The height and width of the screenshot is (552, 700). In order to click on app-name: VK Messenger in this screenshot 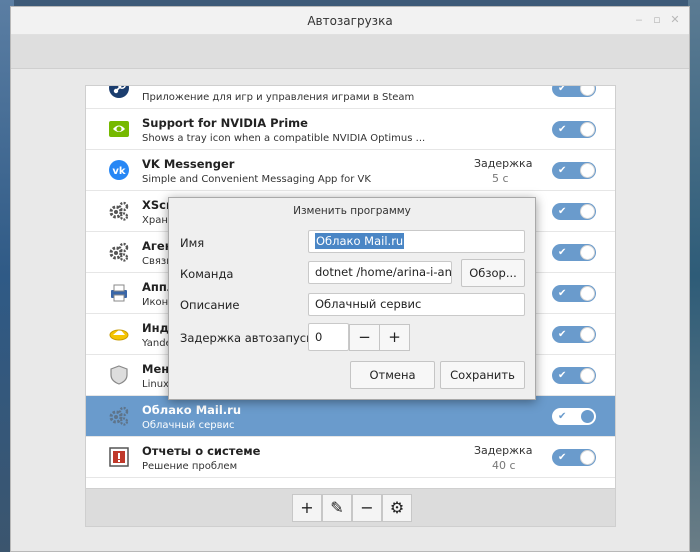, I will do `click(188, 164)`.